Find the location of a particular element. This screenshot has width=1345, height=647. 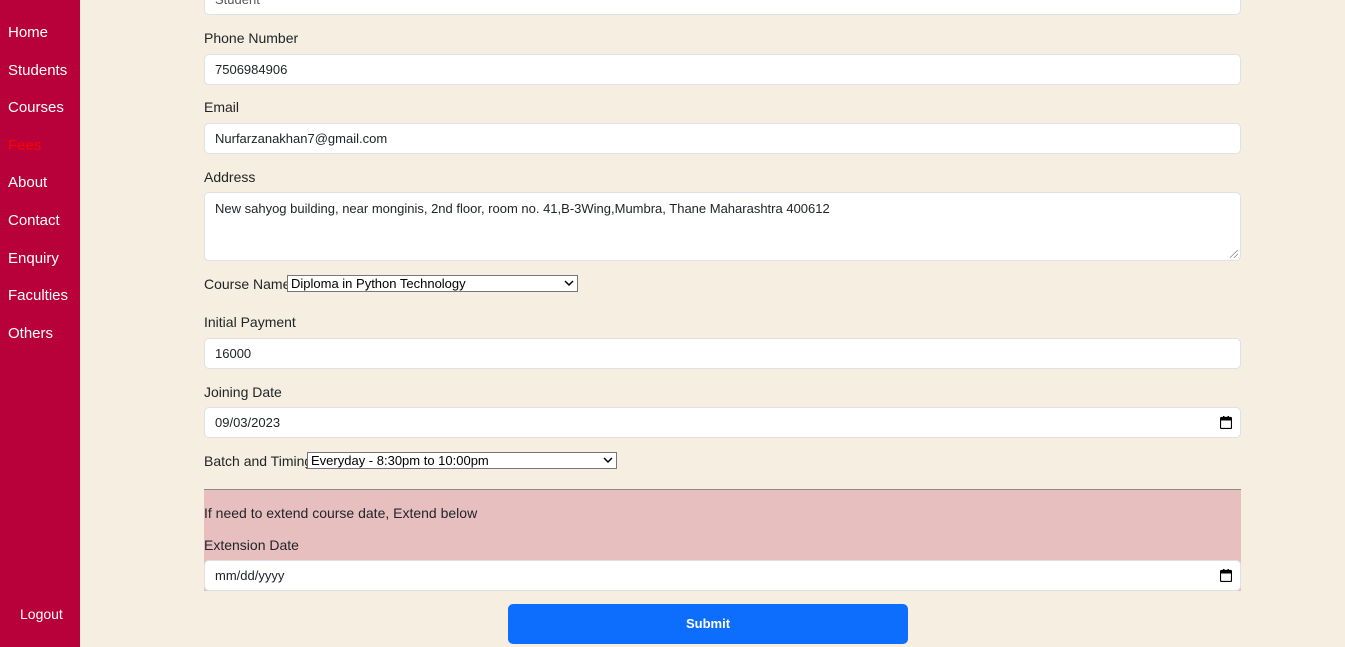

sidebar-item-others: Others is located at coordinates (30, 333).